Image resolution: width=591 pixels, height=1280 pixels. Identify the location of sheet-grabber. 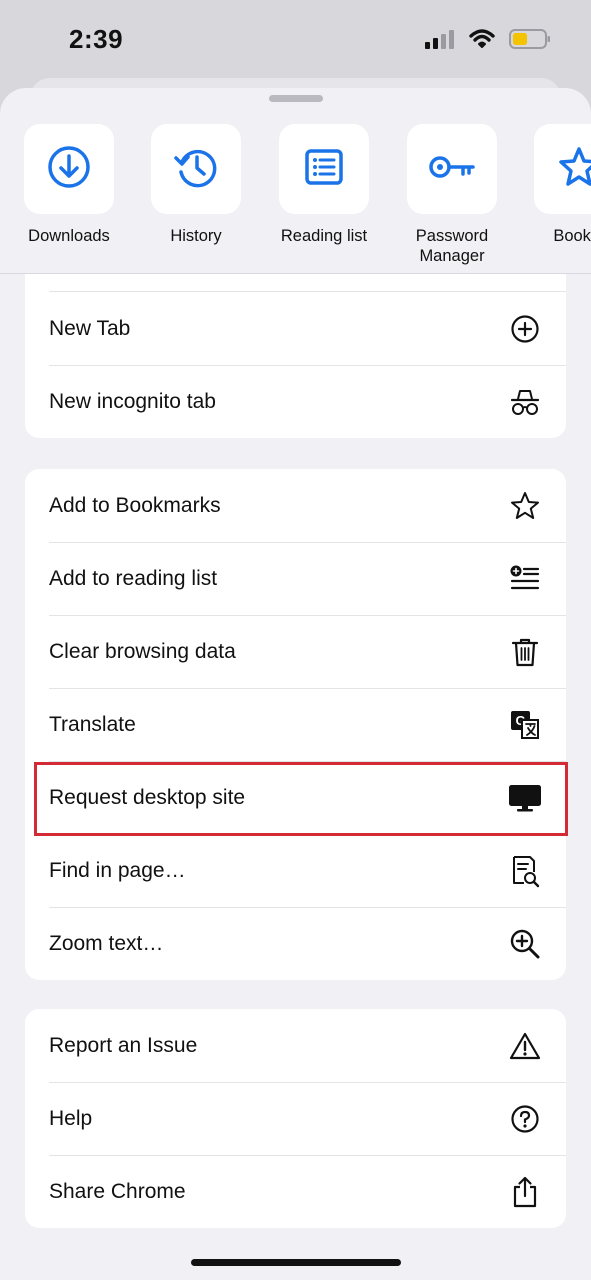
(296, 98).